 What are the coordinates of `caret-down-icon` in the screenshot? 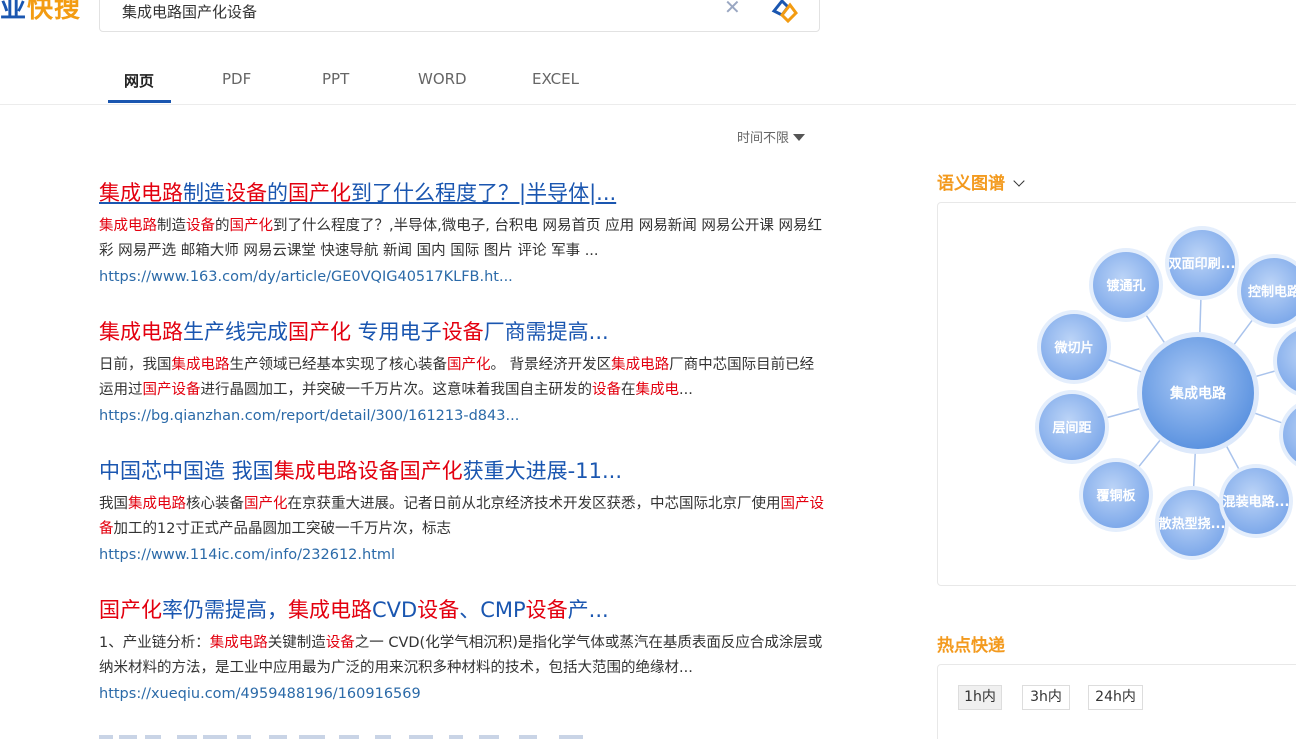 It's located at (799, 137).